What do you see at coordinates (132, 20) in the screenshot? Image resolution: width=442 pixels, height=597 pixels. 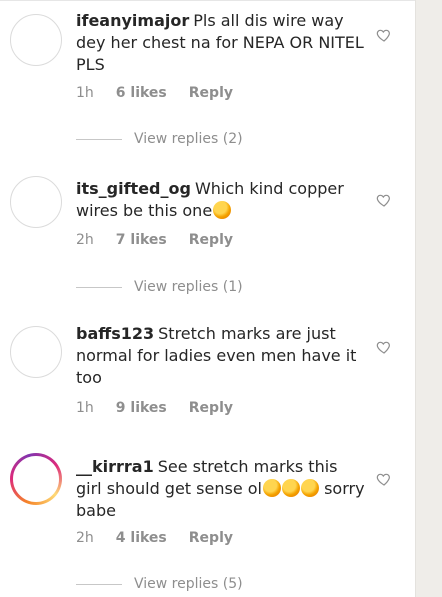 I see `comment-username: ifeanyimajor` at bounding box center [132, 20].